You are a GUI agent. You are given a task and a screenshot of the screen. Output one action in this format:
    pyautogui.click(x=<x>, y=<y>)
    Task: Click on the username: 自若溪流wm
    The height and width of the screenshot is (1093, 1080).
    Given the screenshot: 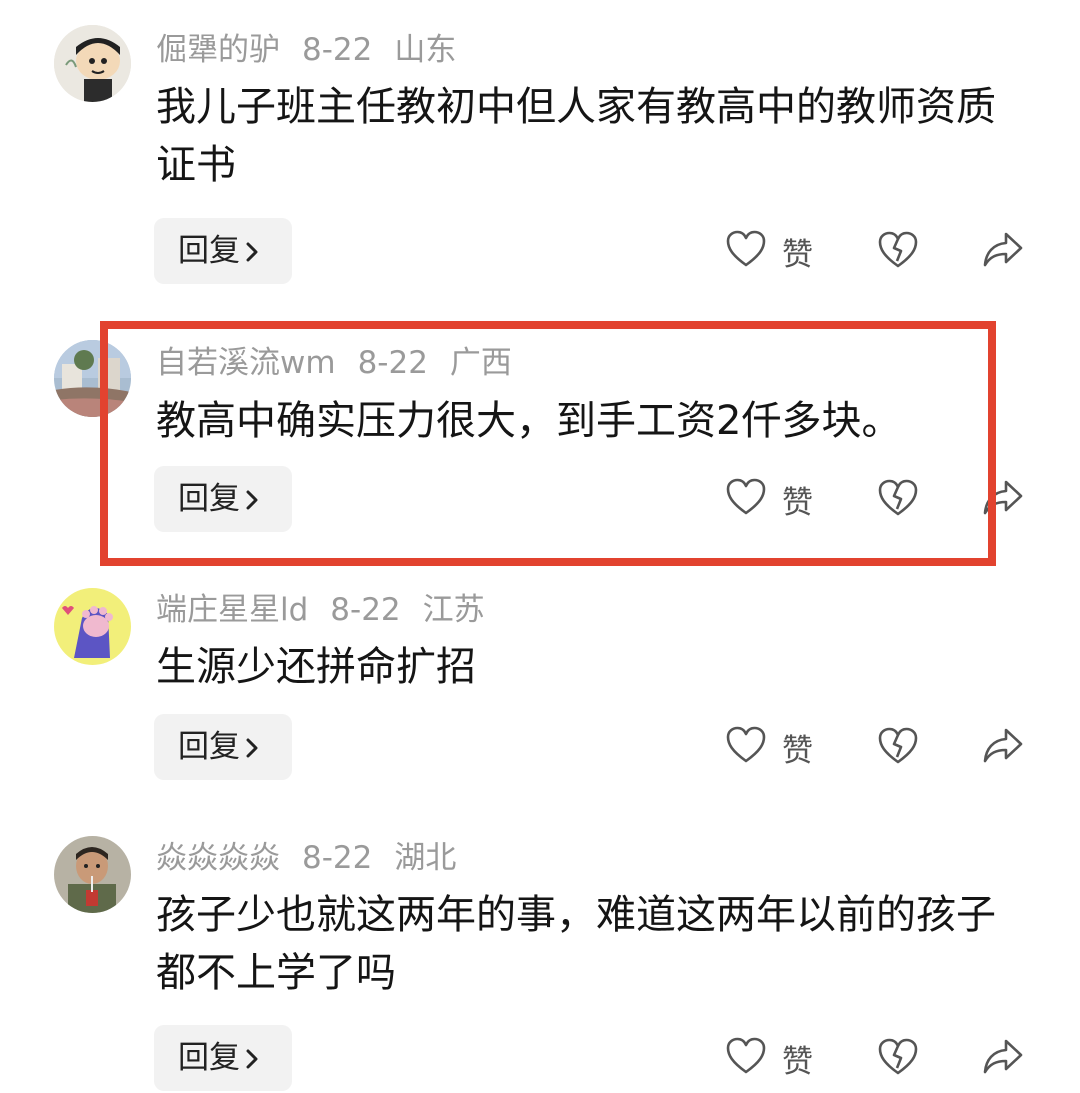 What is the action you would take?
    pyautogui.click(x=246, y=363)
    